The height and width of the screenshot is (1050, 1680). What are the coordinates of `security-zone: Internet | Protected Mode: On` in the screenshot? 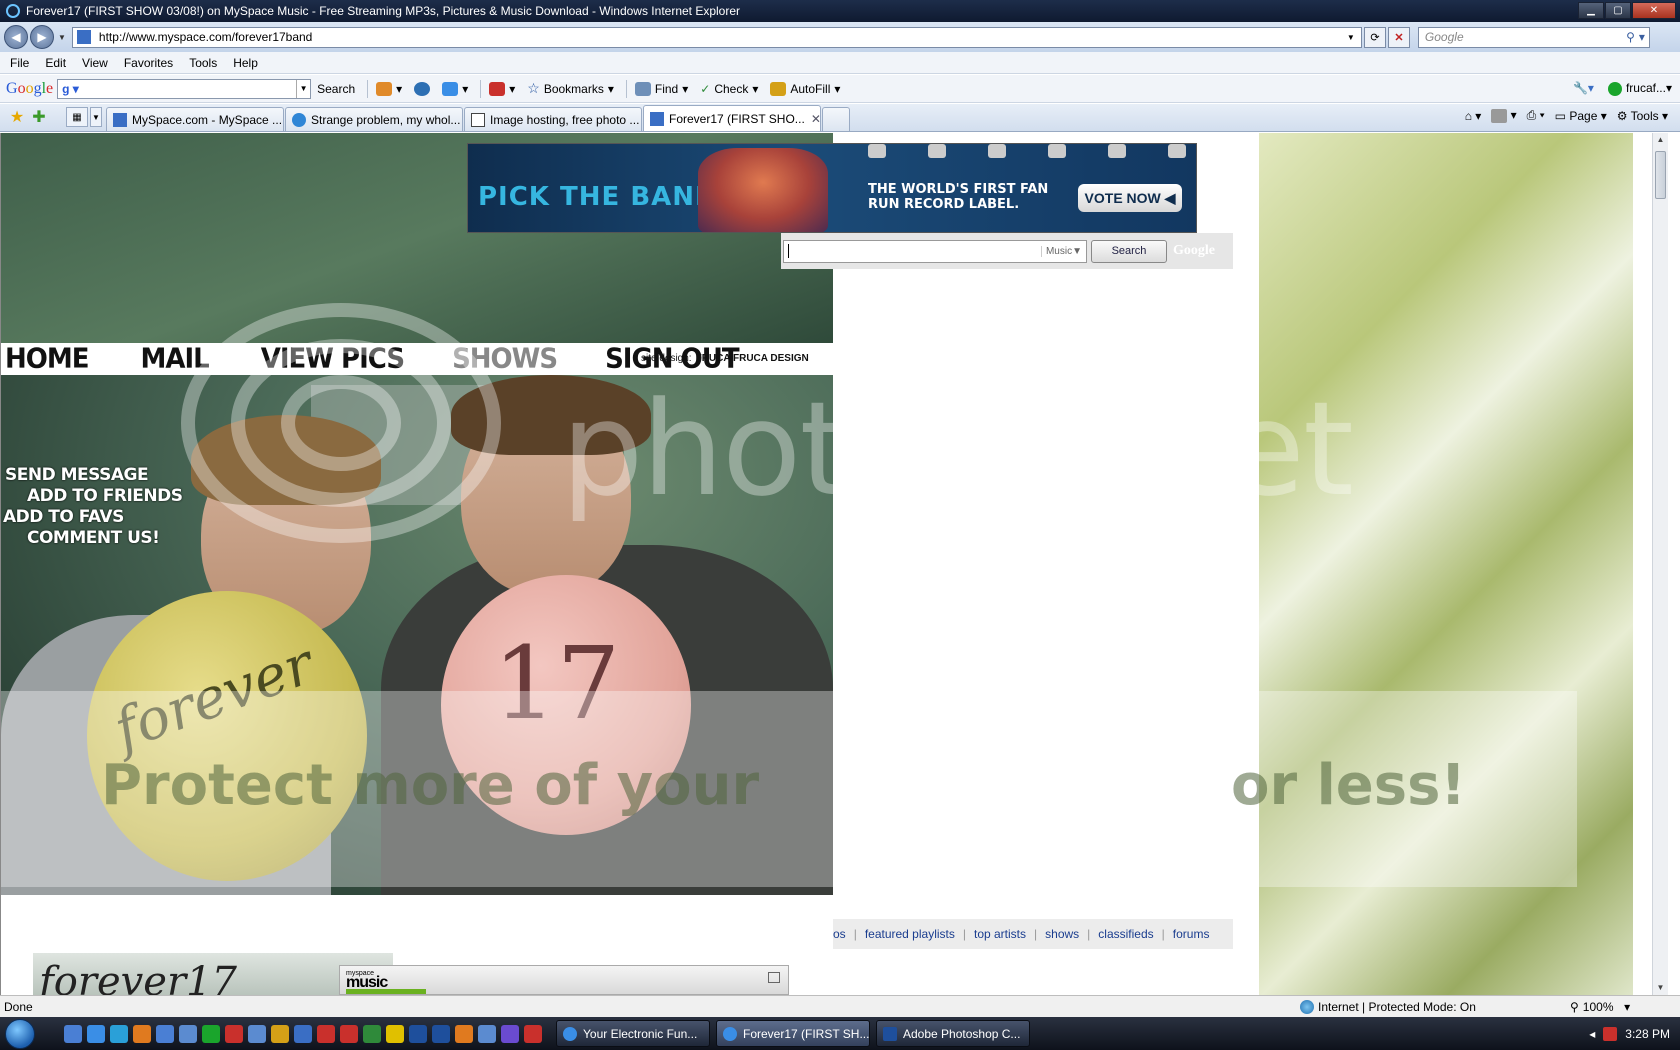 It's located at (1435, 1006).